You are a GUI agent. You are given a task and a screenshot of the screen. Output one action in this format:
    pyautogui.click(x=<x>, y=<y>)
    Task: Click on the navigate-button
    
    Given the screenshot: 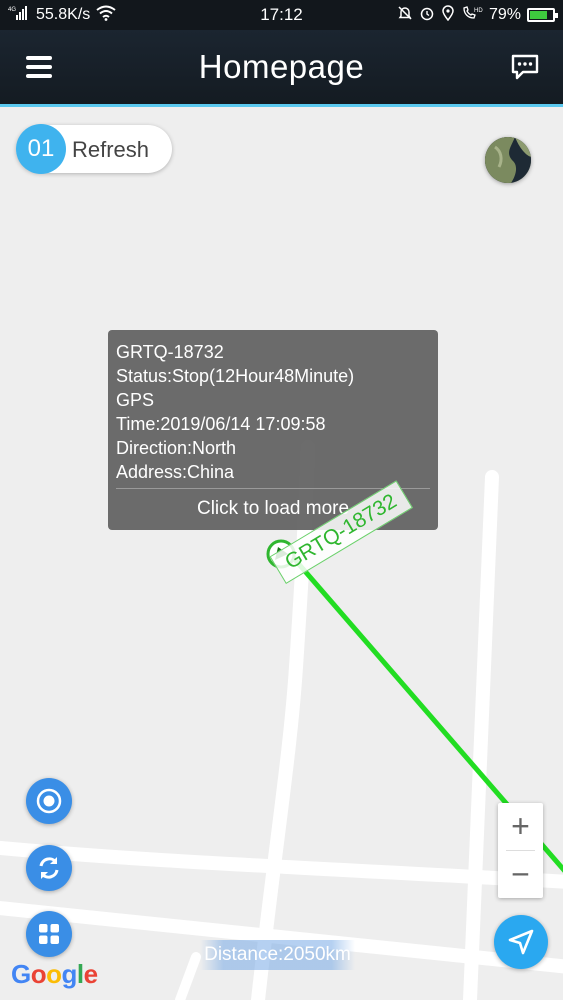 What is the action you would take?
    pyautogui.click(x=521, y=942)
    